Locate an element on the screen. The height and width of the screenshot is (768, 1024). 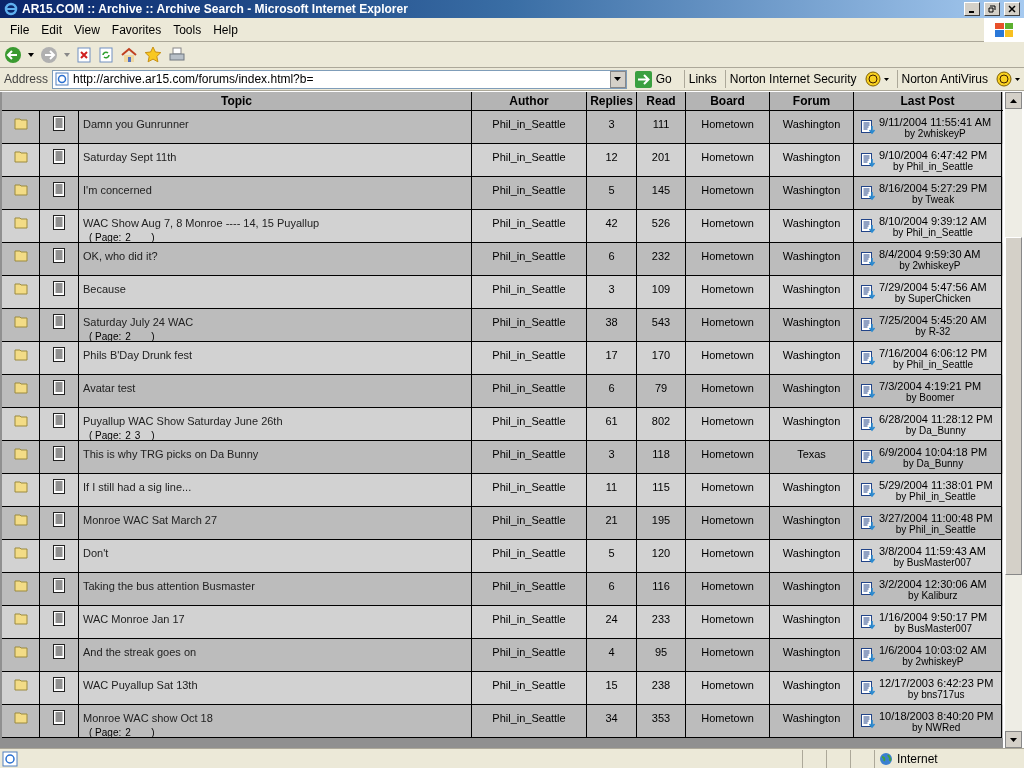
scrollbar is located at coordinates (1013, 420).